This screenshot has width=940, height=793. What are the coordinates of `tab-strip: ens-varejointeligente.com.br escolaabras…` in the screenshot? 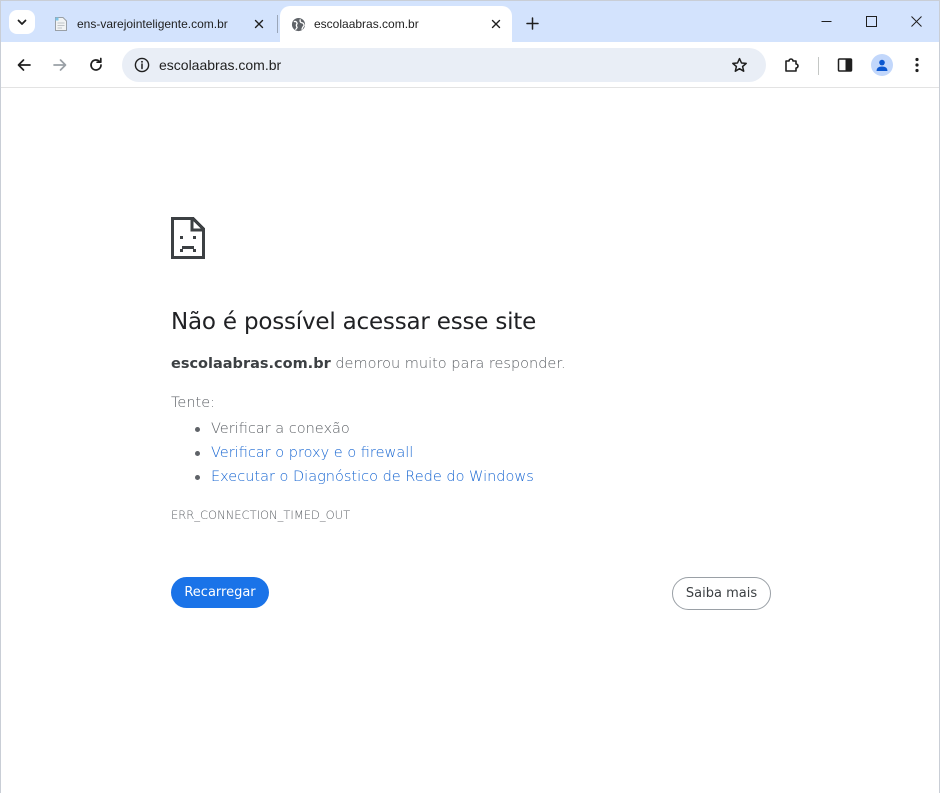 It's located at (470, 21).